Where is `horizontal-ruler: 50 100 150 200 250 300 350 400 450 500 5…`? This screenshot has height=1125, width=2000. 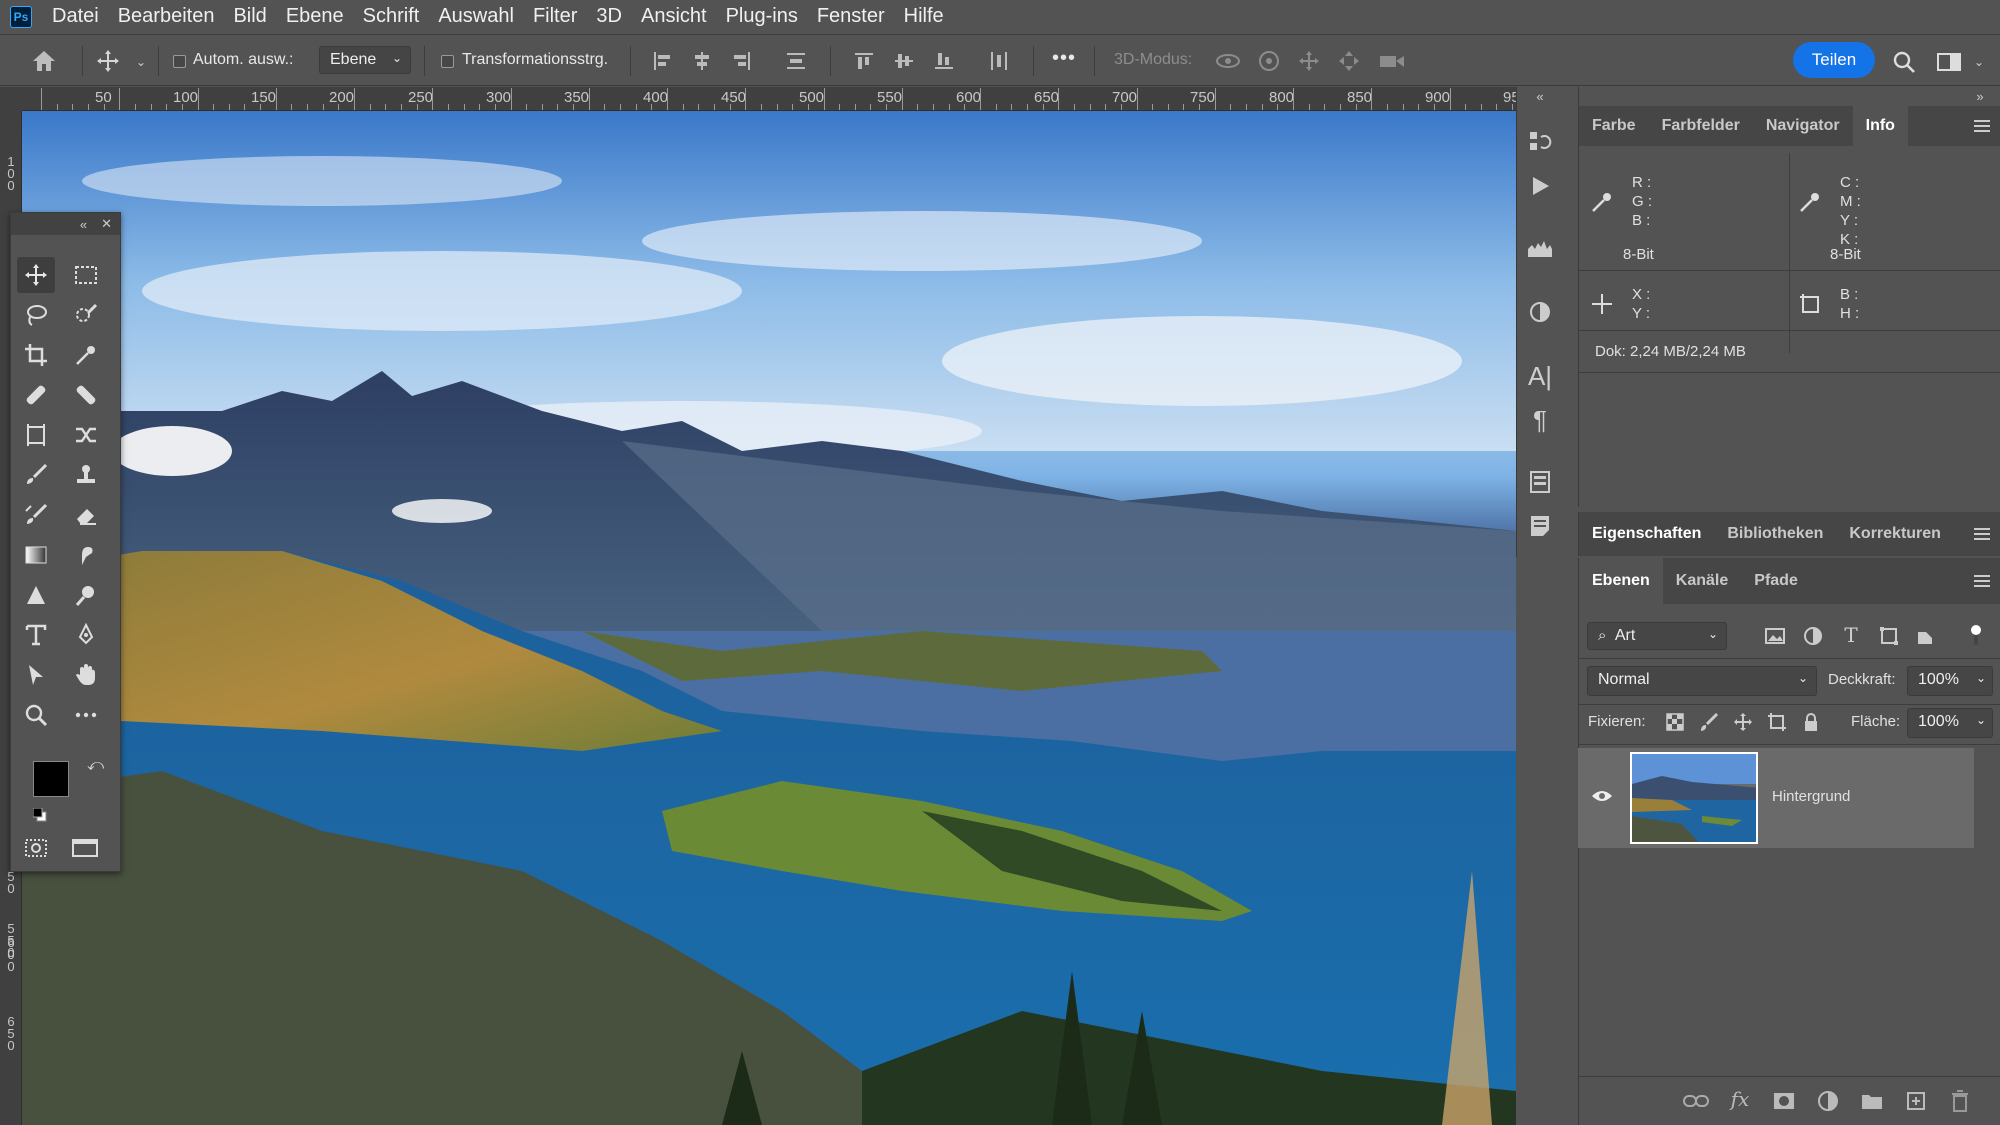
horizontal-ruler: 50 100 150 200 250 300 350 400 450 500 5… is located at coordinates (769, 99).